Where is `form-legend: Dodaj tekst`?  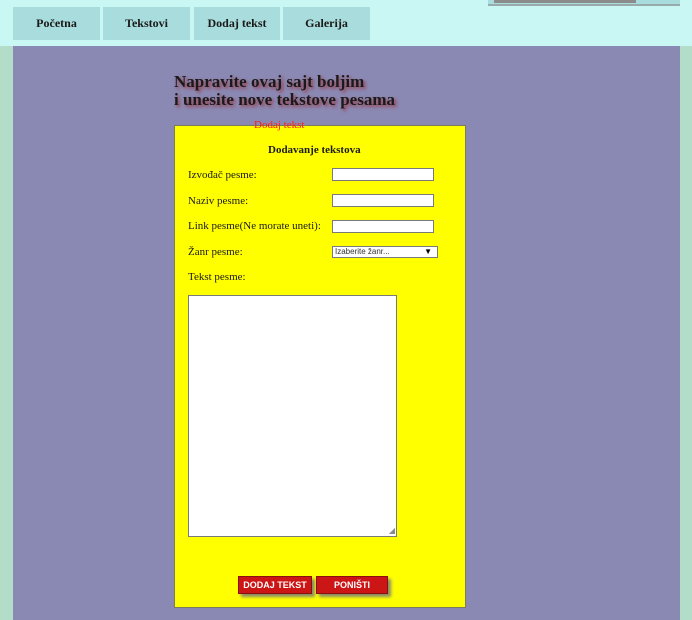
form-legend: Dodaj tekst is located at coordinates (279, 125).